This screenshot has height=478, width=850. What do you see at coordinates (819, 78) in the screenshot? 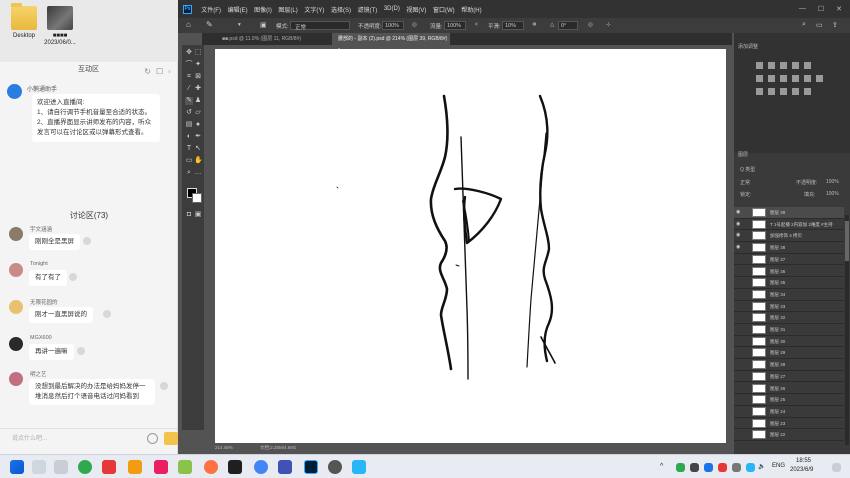
I see `color-lookup-icon` at bounding box center [819, 78].